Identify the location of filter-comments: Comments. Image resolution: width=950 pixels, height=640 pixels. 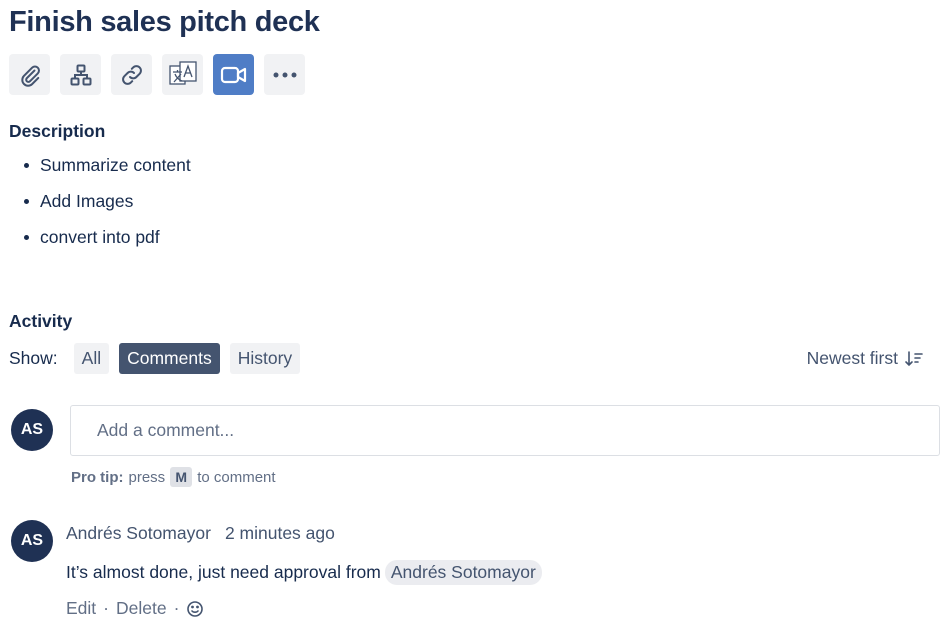
(169, 358).